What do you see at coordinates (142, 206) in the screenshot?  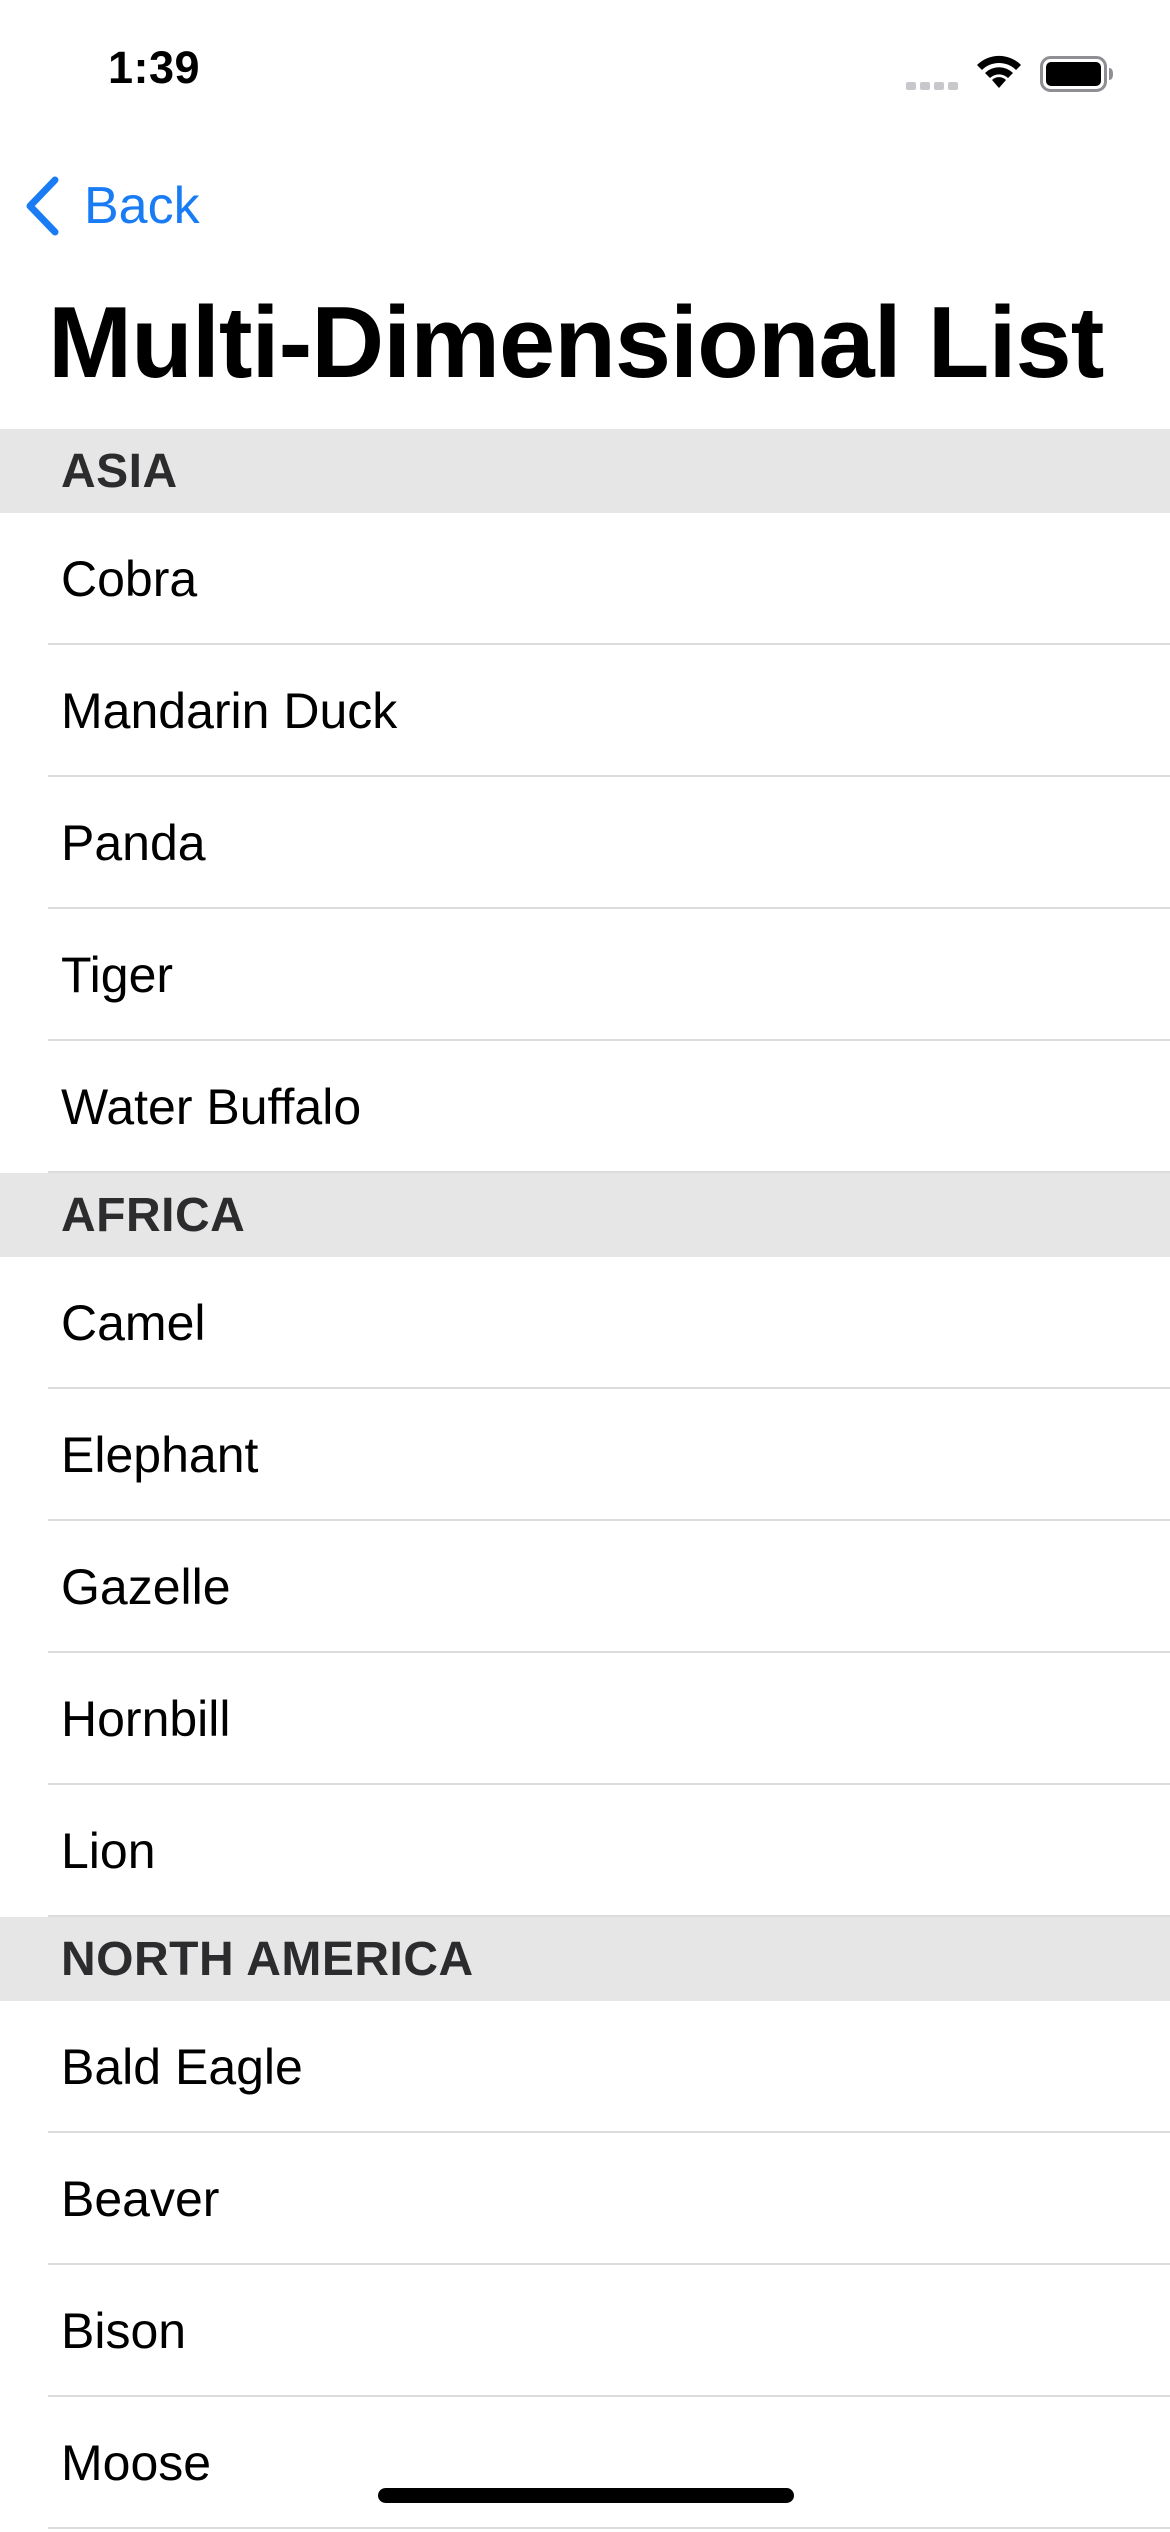 I see `back-button-label: Back` at bounding box center [142, 206].